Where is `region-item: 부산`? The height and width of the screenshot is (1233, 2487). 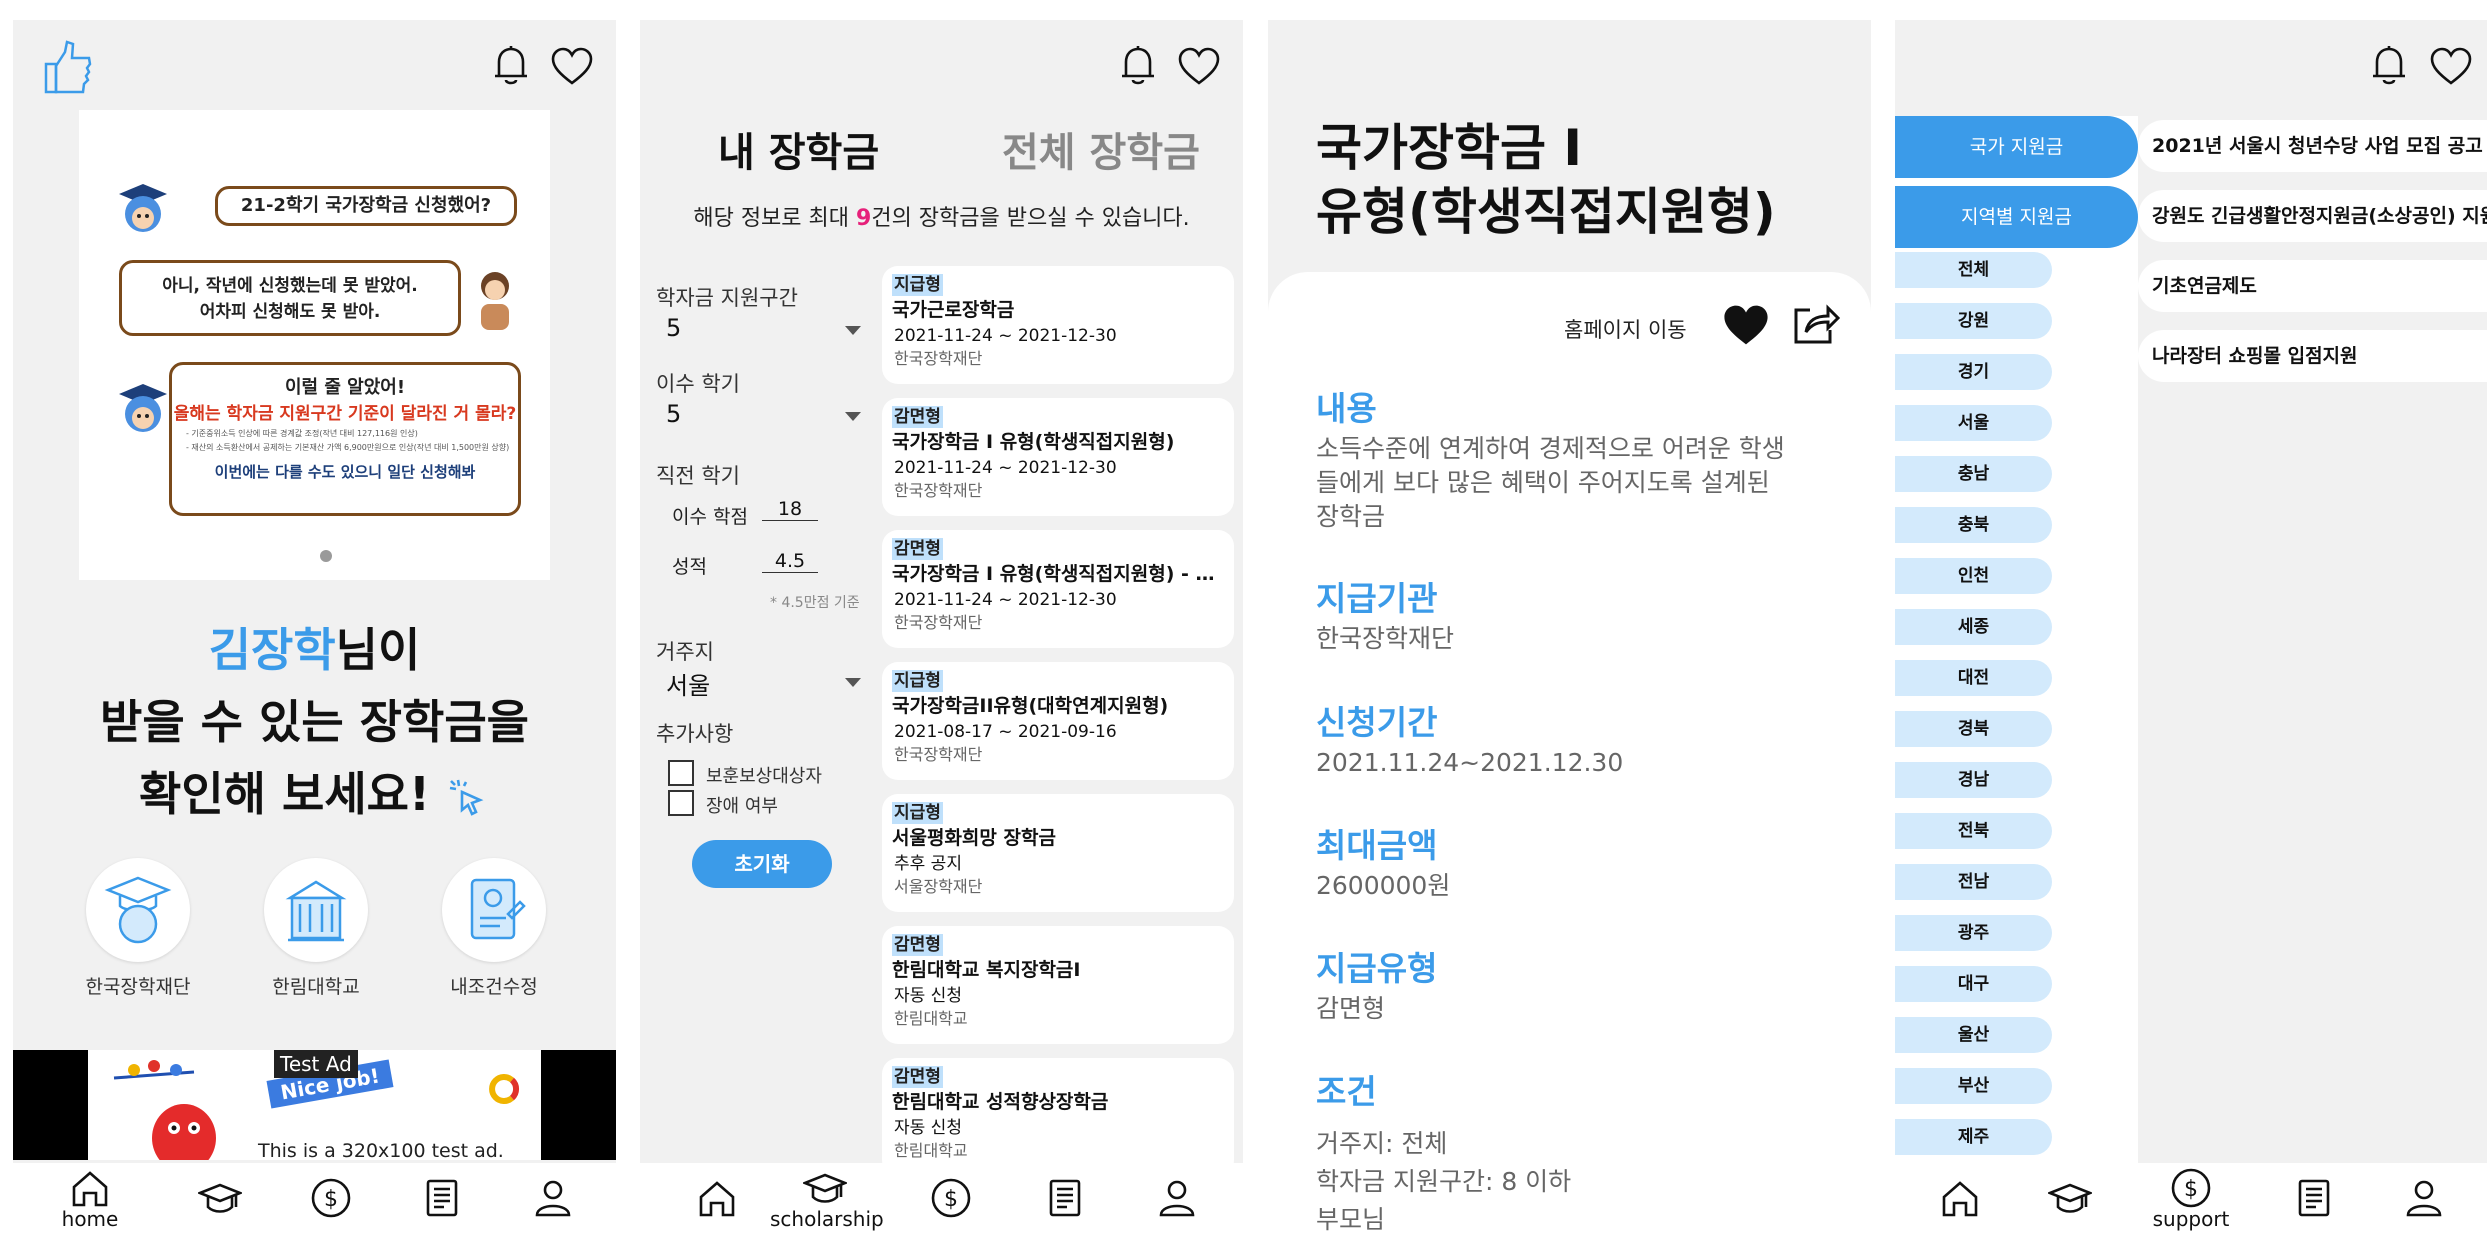
region-item: 부산 is located at coordinates (1973, 1086).